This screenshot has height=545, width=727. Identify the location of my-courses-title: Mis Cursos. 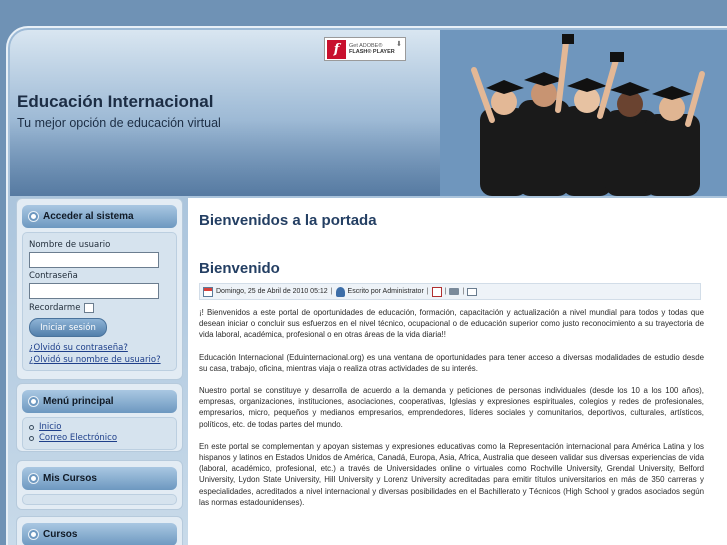
(70, 478).